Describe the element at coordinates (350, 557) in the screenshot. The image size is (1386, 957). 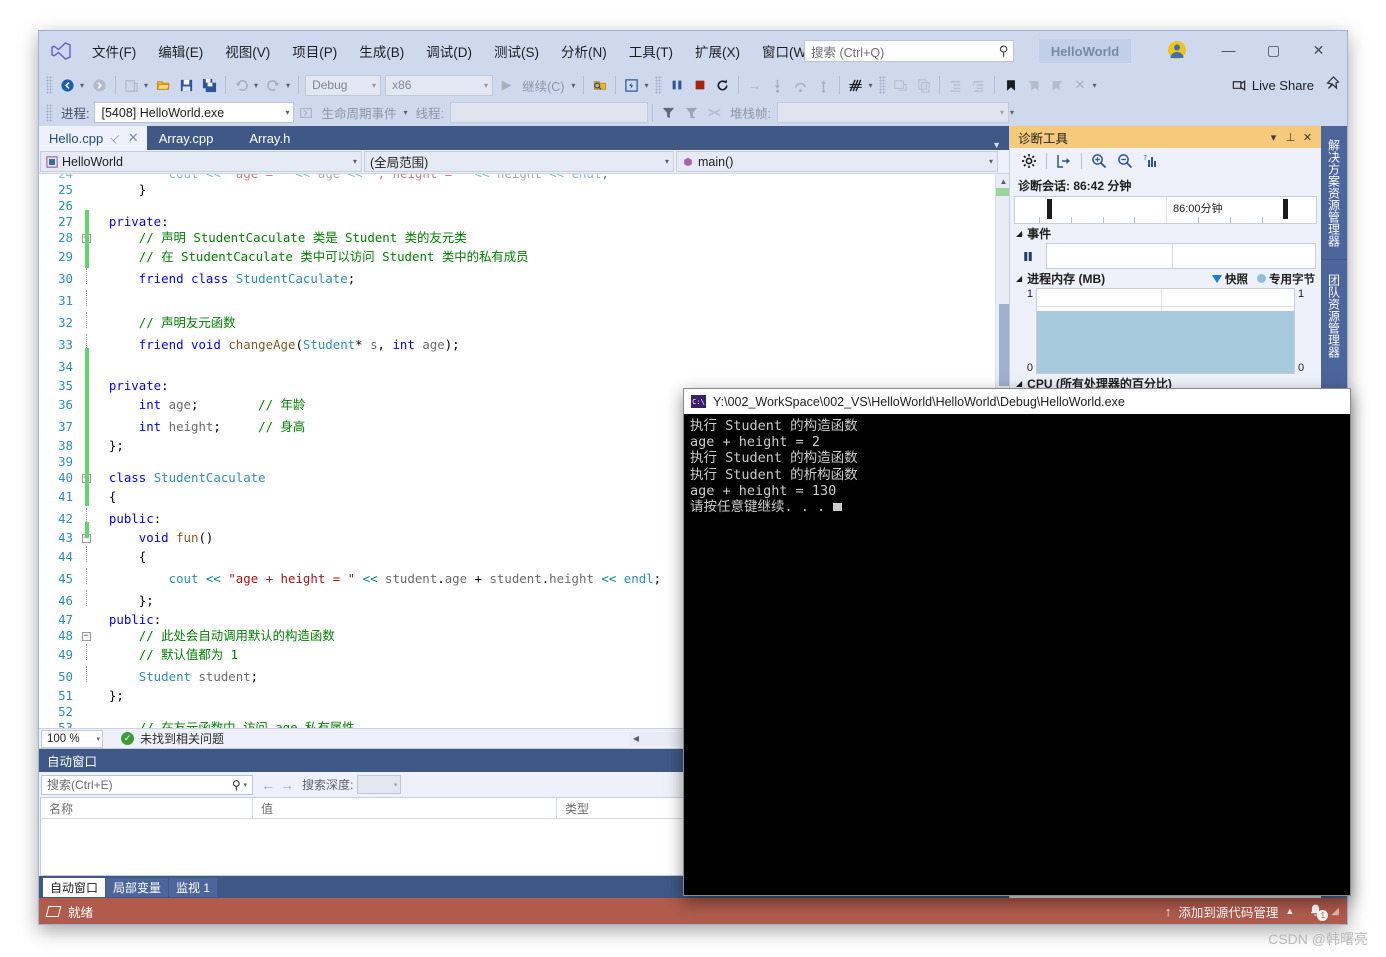
I see `code-line: 44 {` at that location.